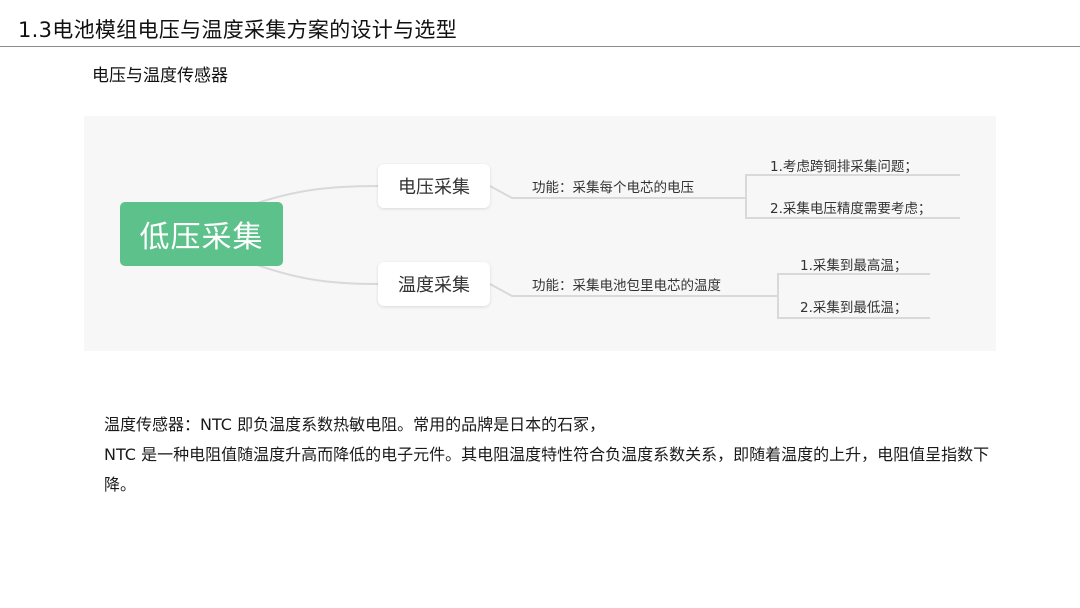  What do you see at coordinates (316, 274) in the screenshot?
I see `connector-root-temperature` at bounding box center [316, 274].